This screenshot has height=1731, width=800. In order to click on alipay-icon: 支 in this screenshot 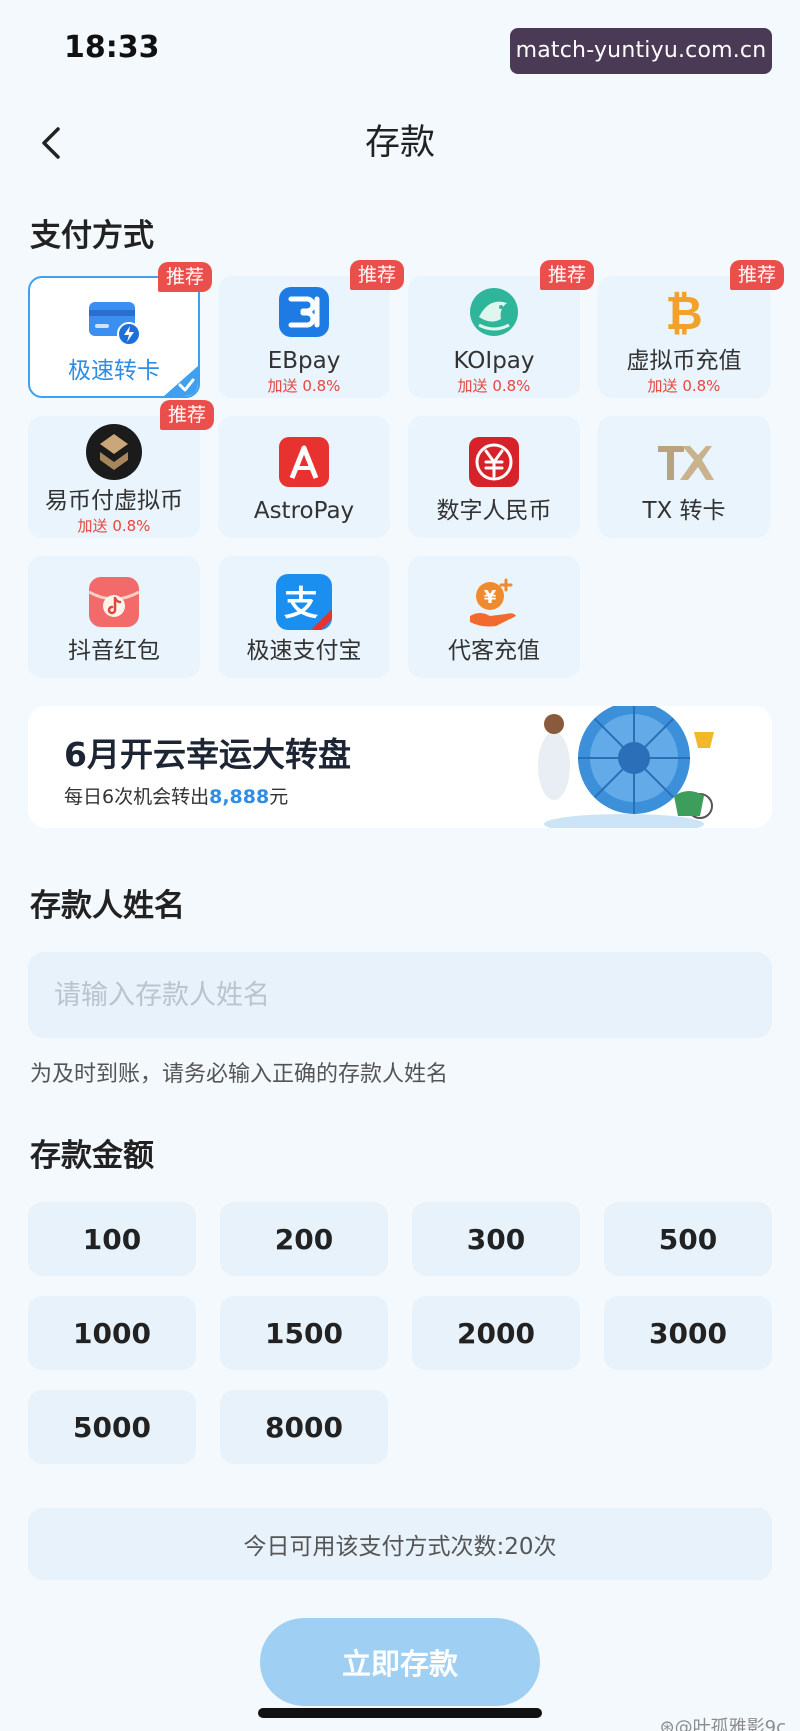, I will do `click(304, 602)`.